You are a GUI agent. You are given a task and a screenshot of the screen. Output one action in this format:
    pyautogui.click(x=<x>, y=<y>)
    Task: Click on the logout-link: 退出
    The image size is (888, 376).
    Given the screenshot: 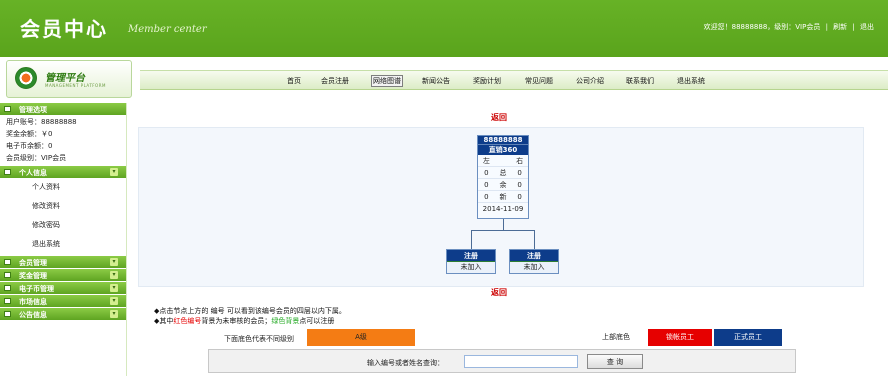 What is the action you would take?
    pyautogui.click(x=867, y=27)
    